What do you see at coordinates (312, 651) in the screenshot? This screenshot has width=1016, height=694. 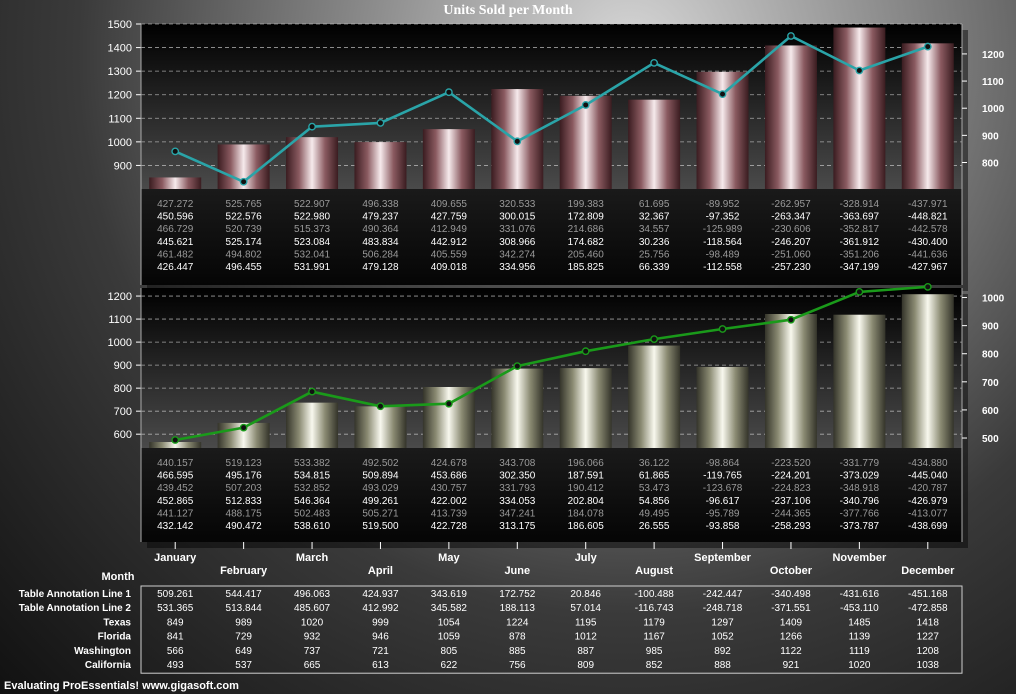 I see `table-cell: 737` at bounding box center [312, 651].